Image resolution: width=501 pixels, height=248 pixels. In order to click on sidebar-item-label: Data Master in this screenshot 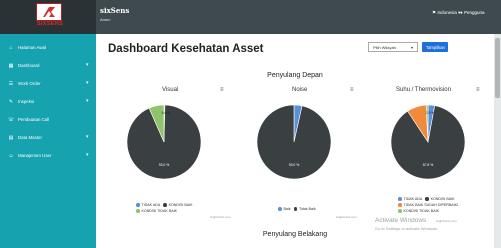, I will do `click(30, 137)`.